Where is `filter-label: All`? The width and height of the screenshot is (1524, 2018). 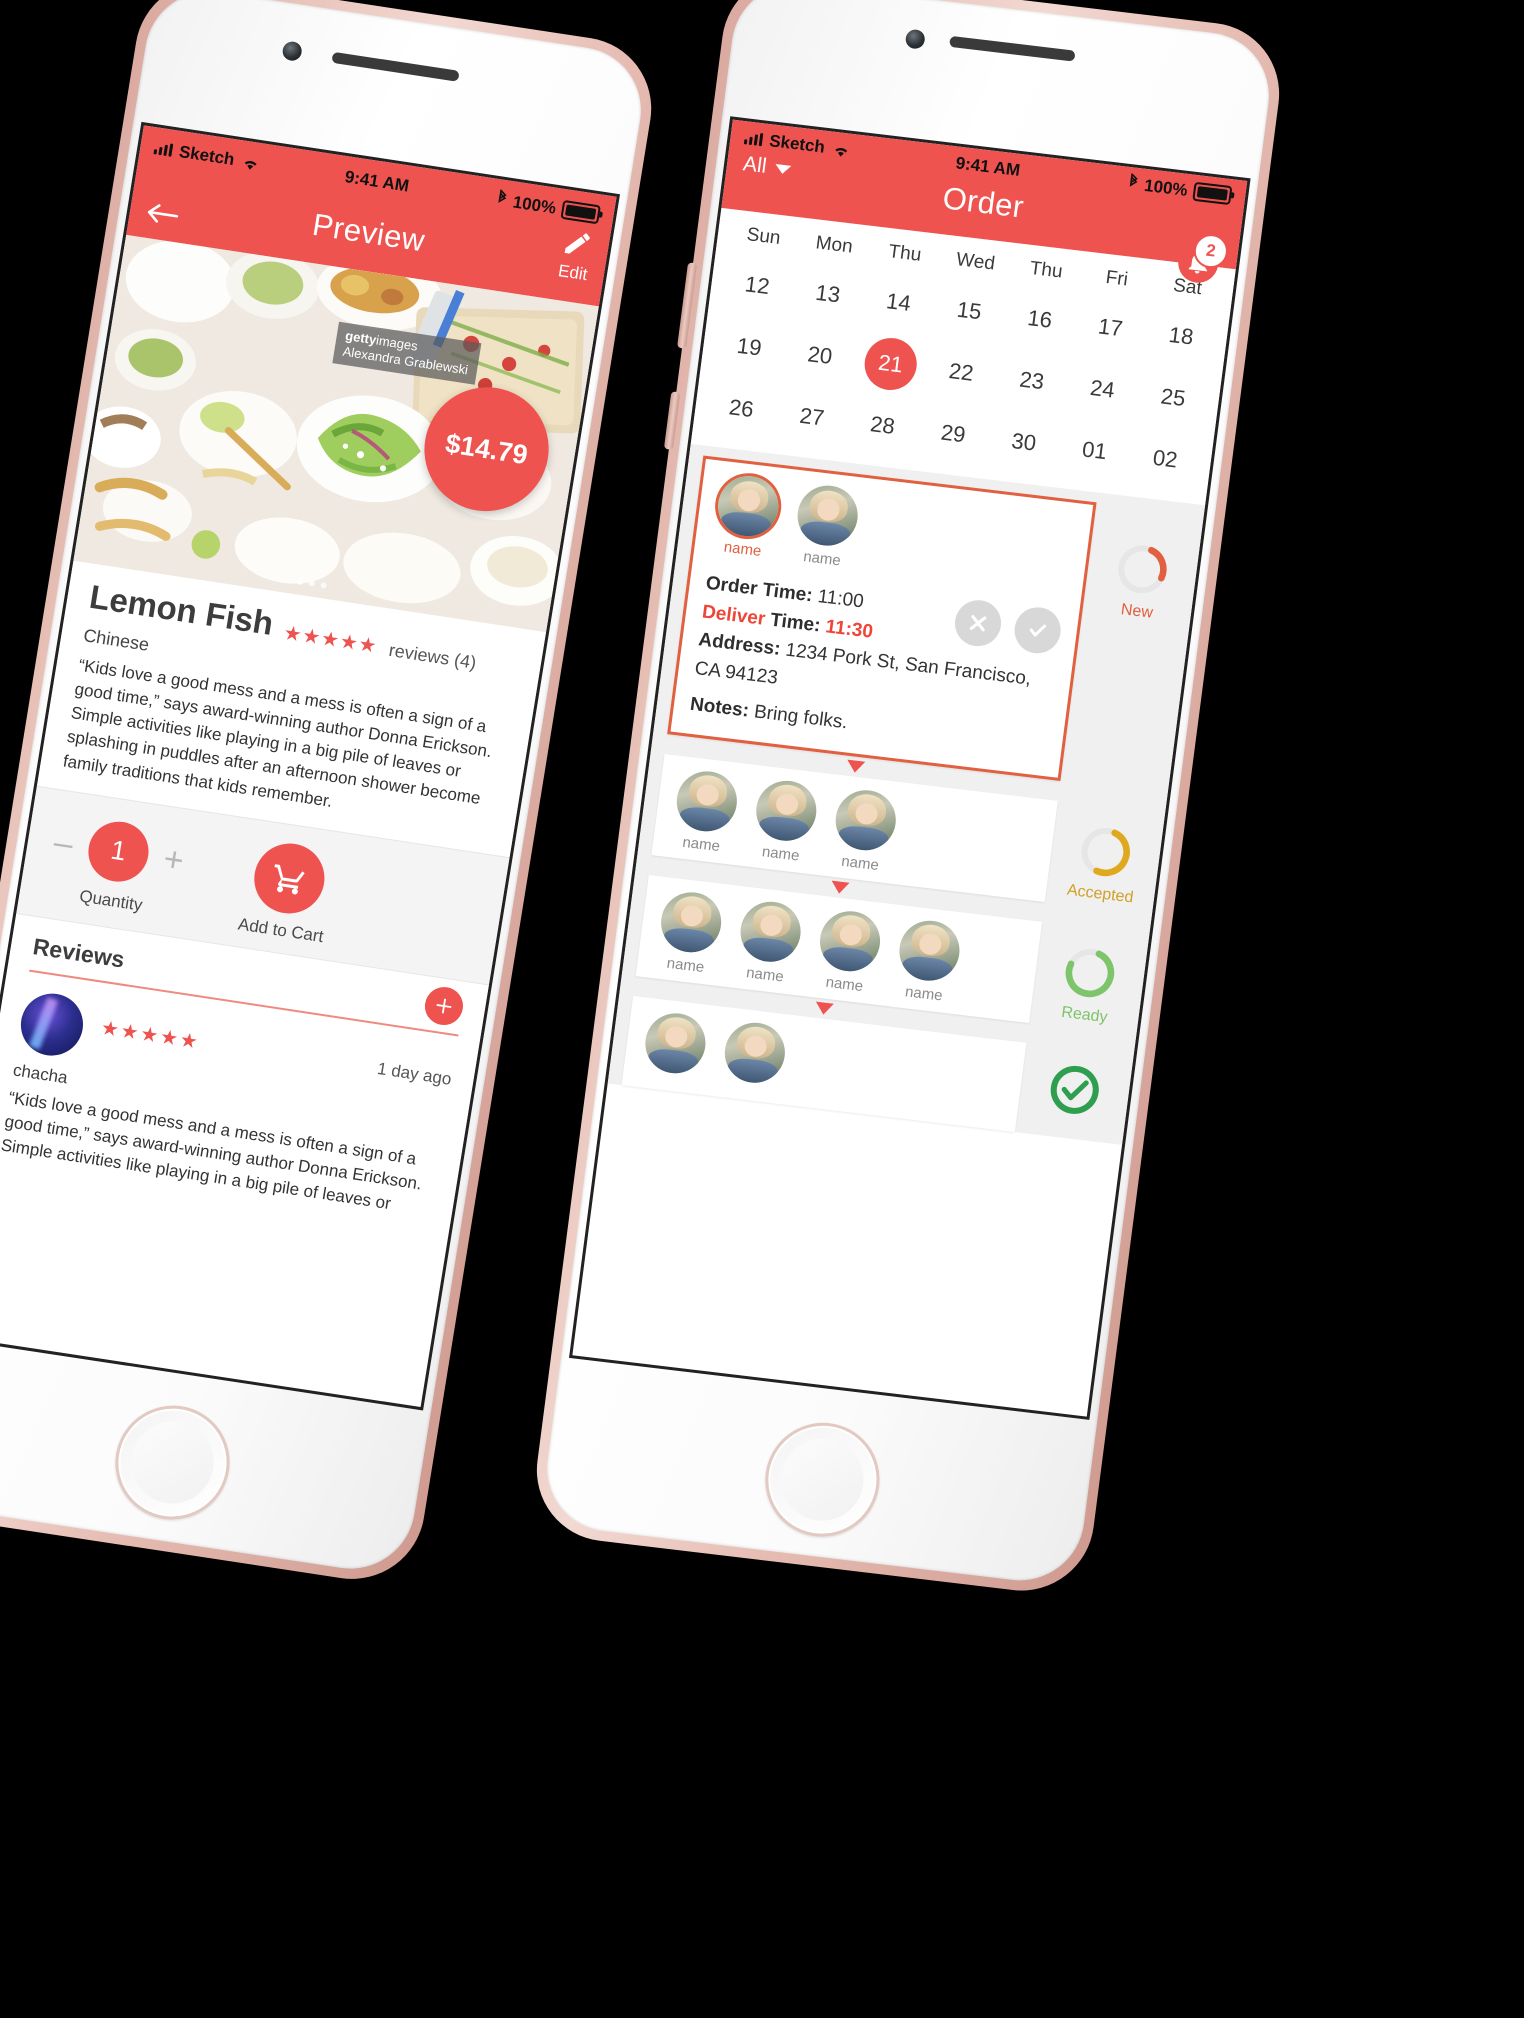 filter-label: All is located at coordinates (754, 165).